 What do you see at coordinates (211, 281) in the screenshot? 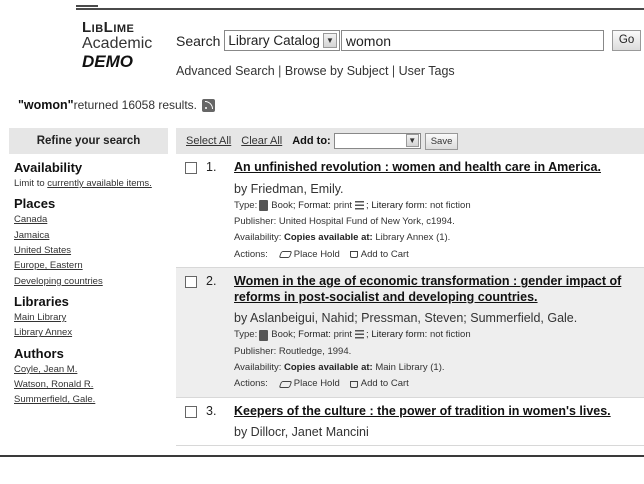
I see `result-number: 2.` at bounding box center [211, 281].